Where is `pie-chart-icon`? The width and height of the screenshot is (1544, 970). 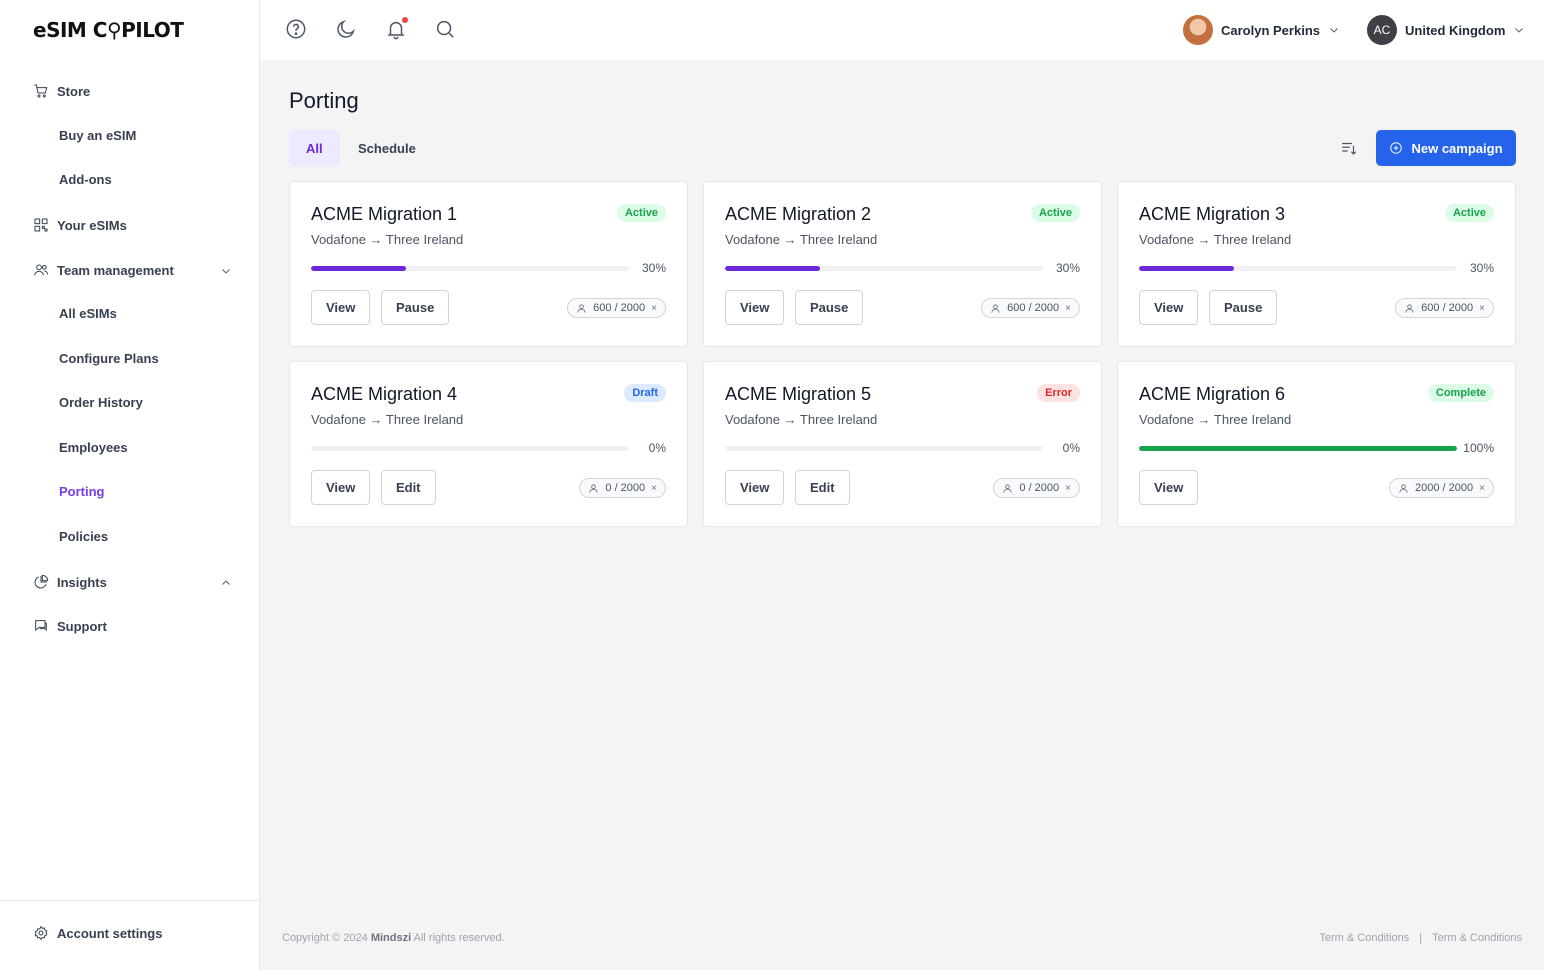 pie-chart-icon is located at coordinates (41, 581).